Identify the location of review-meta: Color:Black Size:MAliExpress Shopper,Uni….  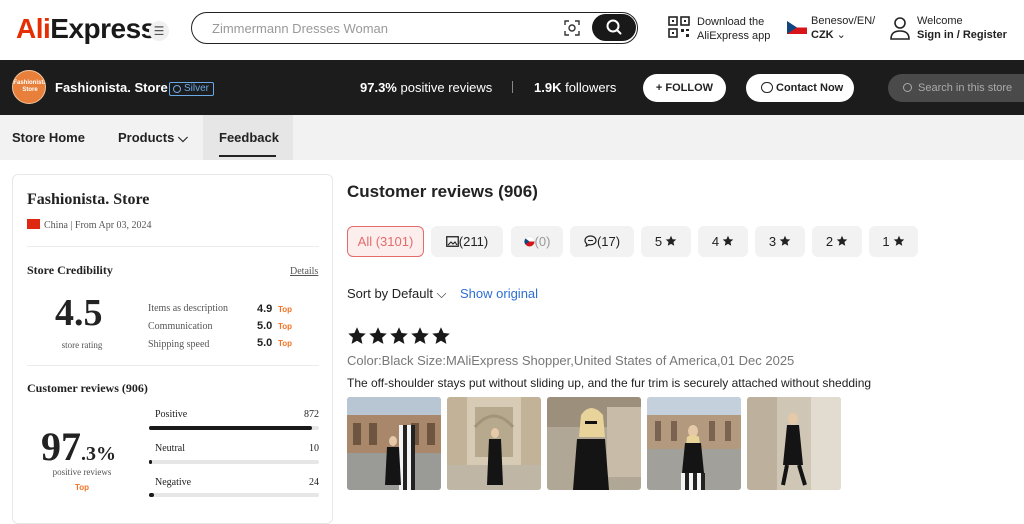
(571, 360).